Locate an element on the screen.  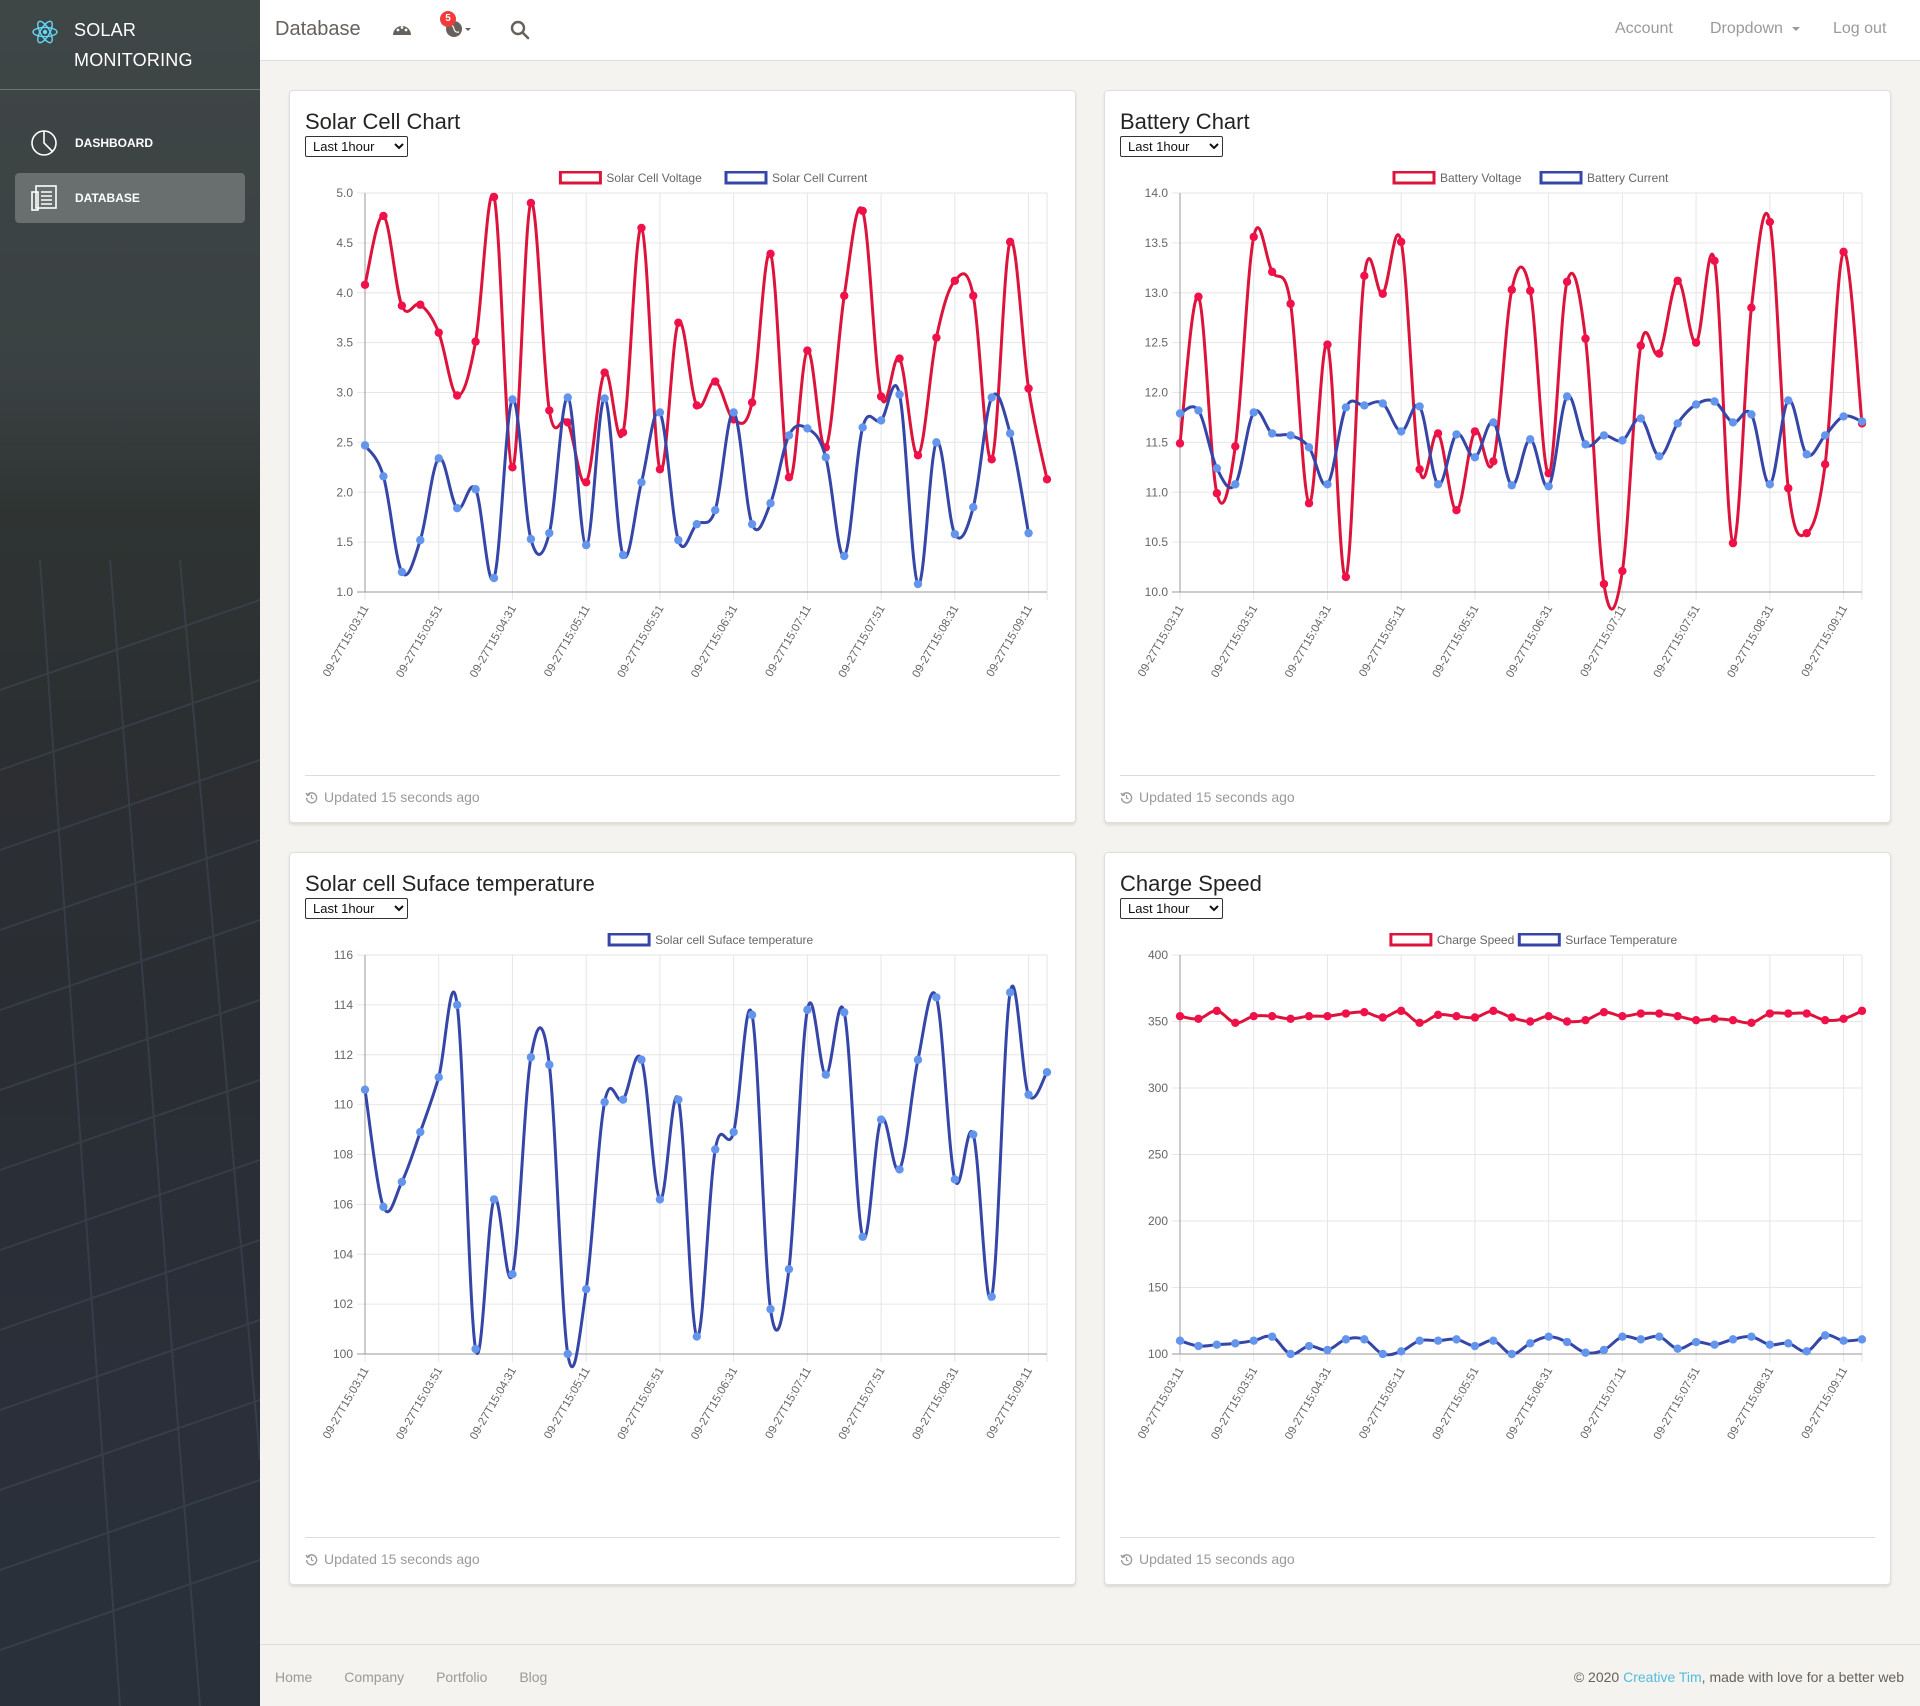
sidebar-item-label: DASHBOARD is located at coordinates (114, 143).